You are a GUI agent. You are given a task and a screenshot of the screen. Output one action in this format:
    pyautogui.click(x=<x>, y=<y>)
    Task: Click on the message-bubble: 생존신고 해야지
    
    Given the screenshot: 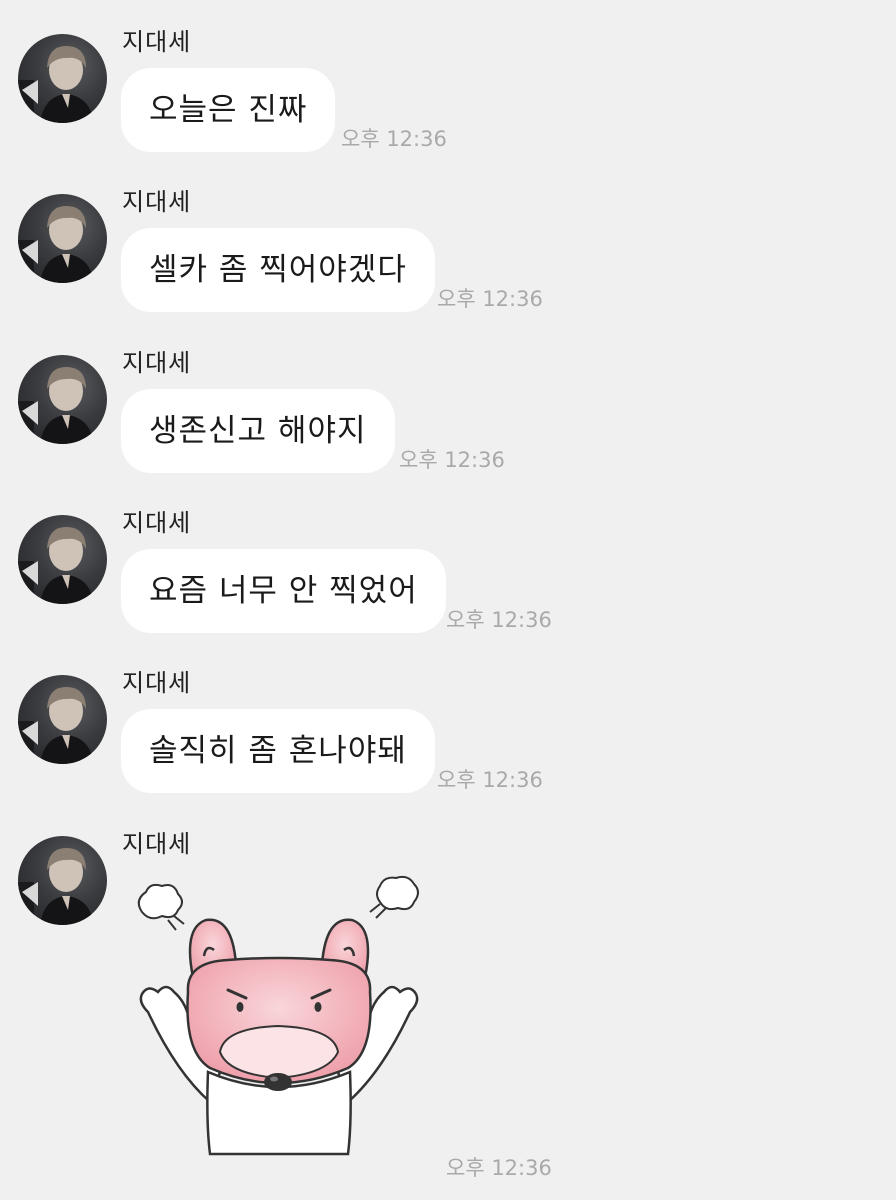 What is the action you would take?
    pyautogui.click(x=258, y=431)
    